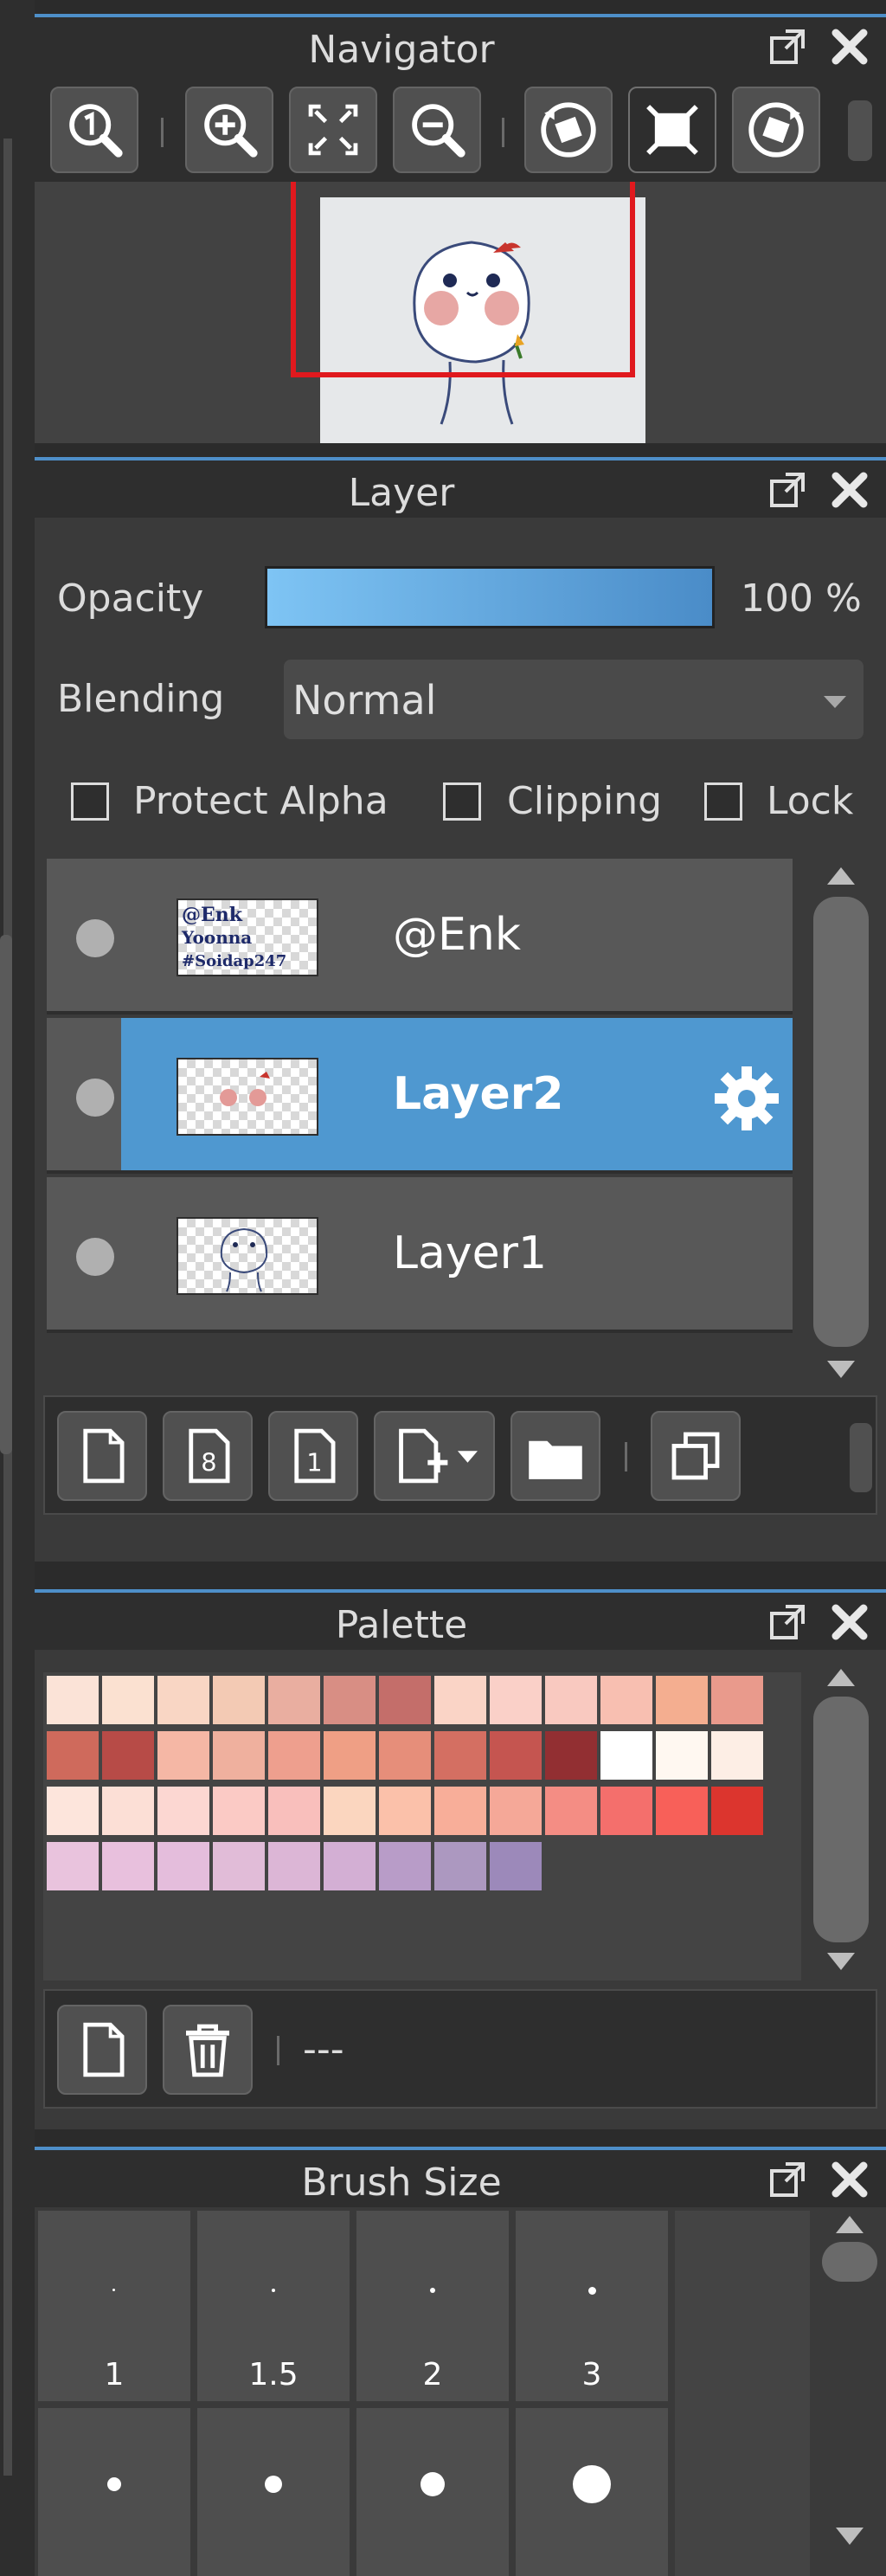  What do you see at coordinates (723, 801) in the screenshot?
I see `lock-checkbox` at bounding box center [723, 801].